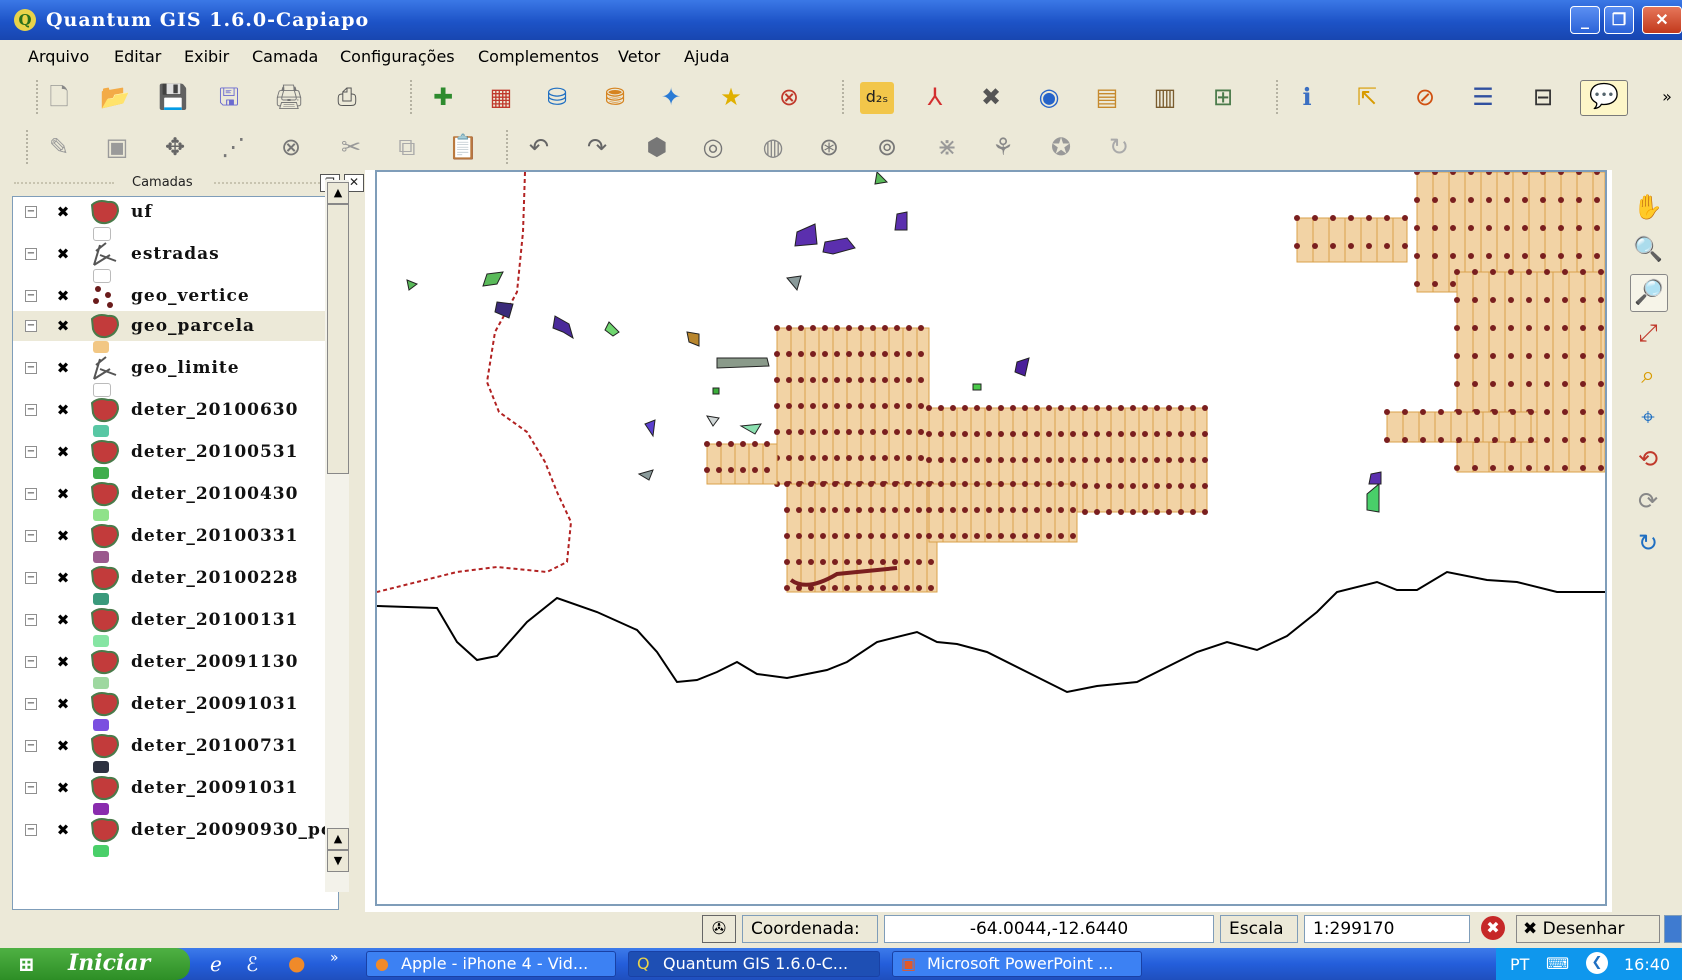 This screenshot has width=1682, height=980. Describe the element at coordinates (1585, 20) in the screenshot. I see `minimize-button: _` at that location.